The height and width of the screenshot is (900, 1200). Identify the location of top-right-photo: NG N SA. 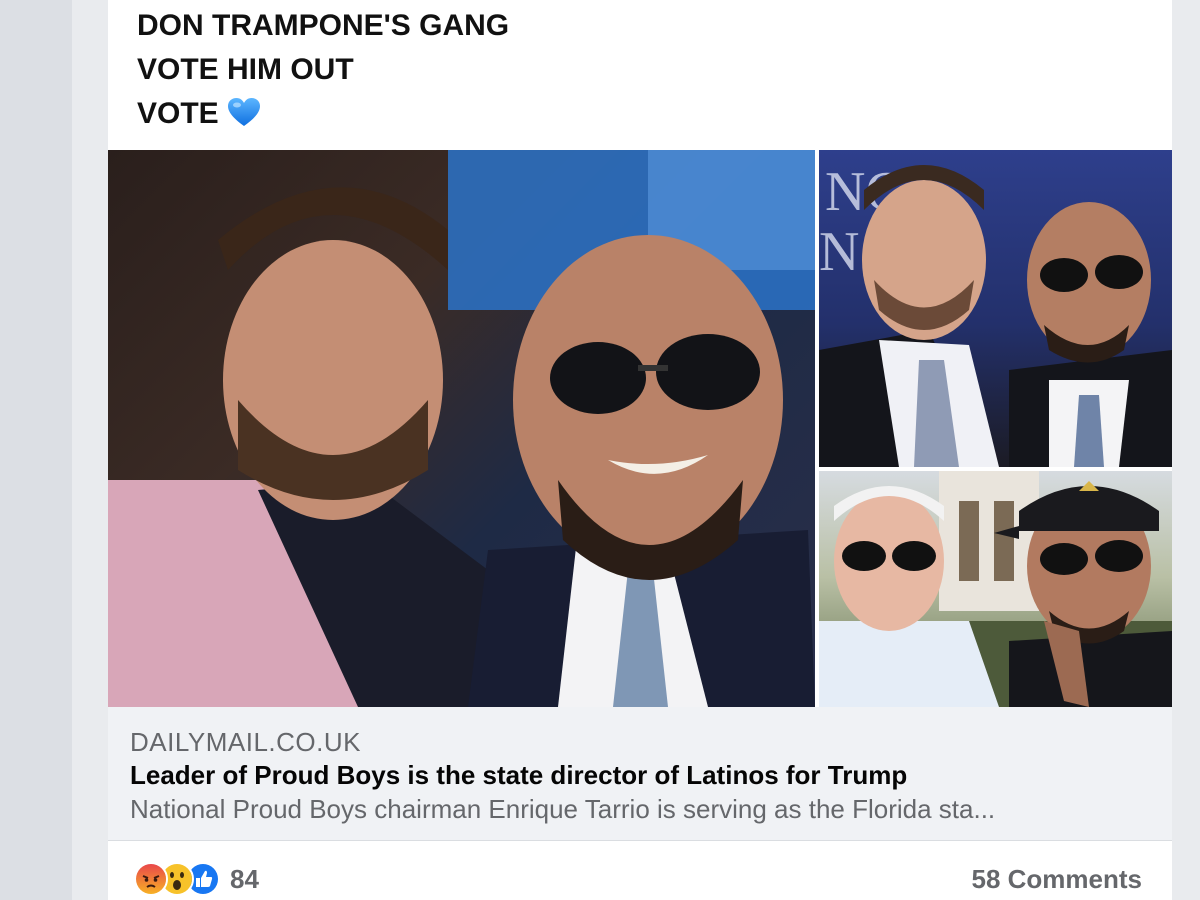
(995, 308).